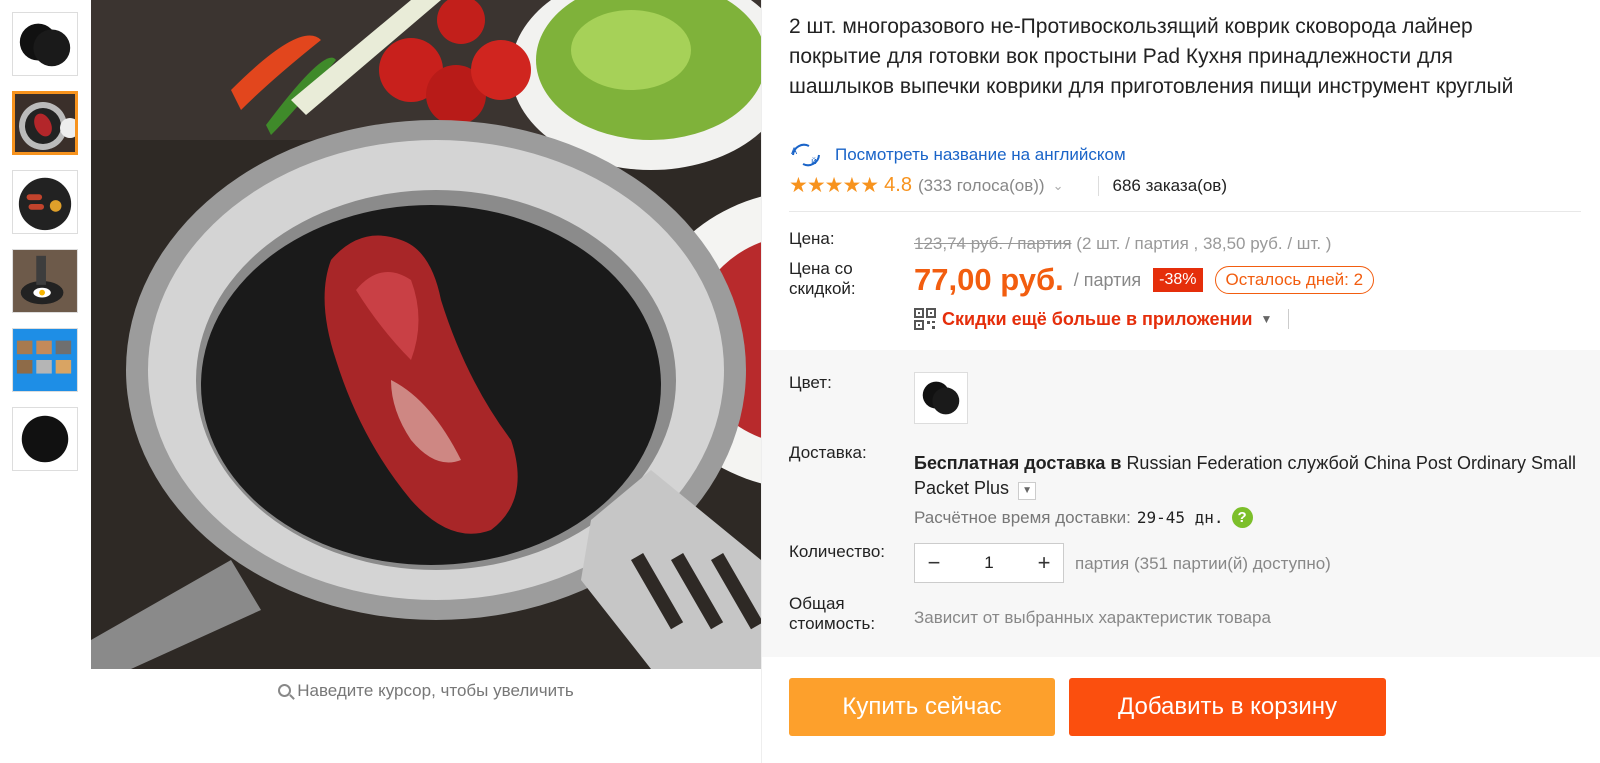  I want to click on app-promo: Скидки ещё больше в приложении ▼, so click(1102, 319).